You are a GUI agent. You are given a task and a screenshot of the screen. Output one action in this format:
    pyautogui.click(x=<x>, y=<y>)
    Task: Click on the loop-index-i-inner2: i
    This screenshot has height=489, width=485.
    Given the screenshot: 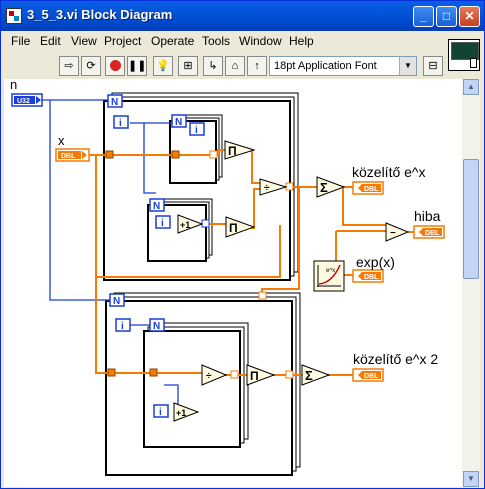 What is the action you would take?
    pyautogui.click(x=163, y=222)
    